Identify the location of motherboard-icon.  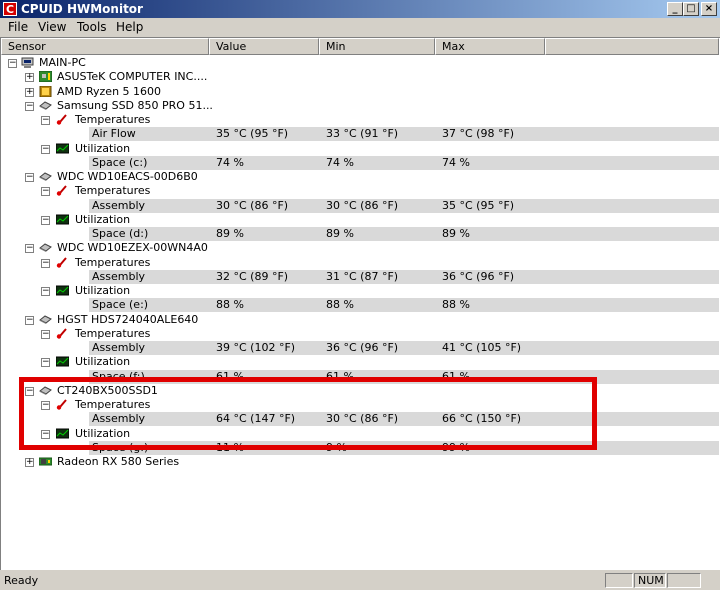
(45, 76).